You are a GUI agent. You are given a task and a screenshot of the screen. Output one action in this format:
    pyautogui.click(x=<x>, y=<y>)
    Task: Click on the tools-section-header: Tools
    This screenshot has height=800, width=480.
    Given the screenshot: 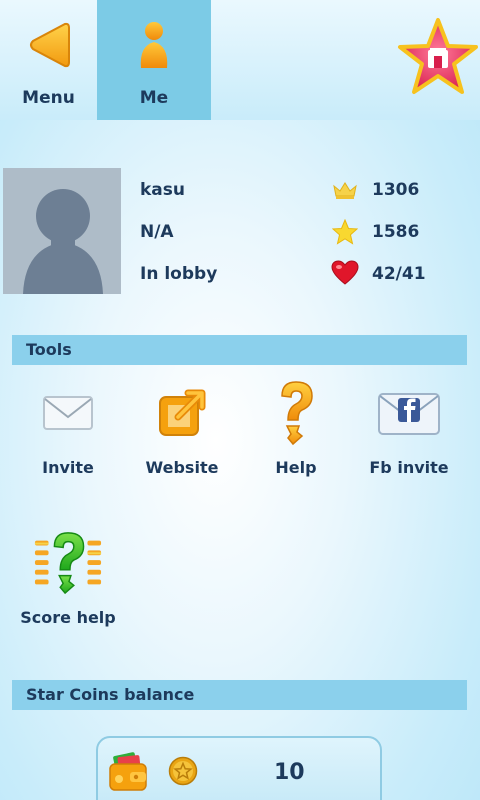 What is the action you would take?
    pyautogui.click(x=239, y=350)
    